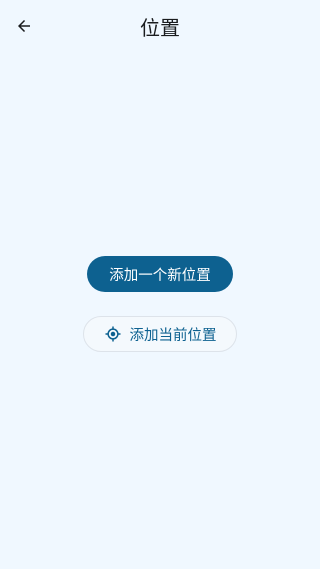 This screenshot has width=320, height=569. Describe the element at coordinates (113, 334) in the screenshot. I see `my-location-icon` at that location.